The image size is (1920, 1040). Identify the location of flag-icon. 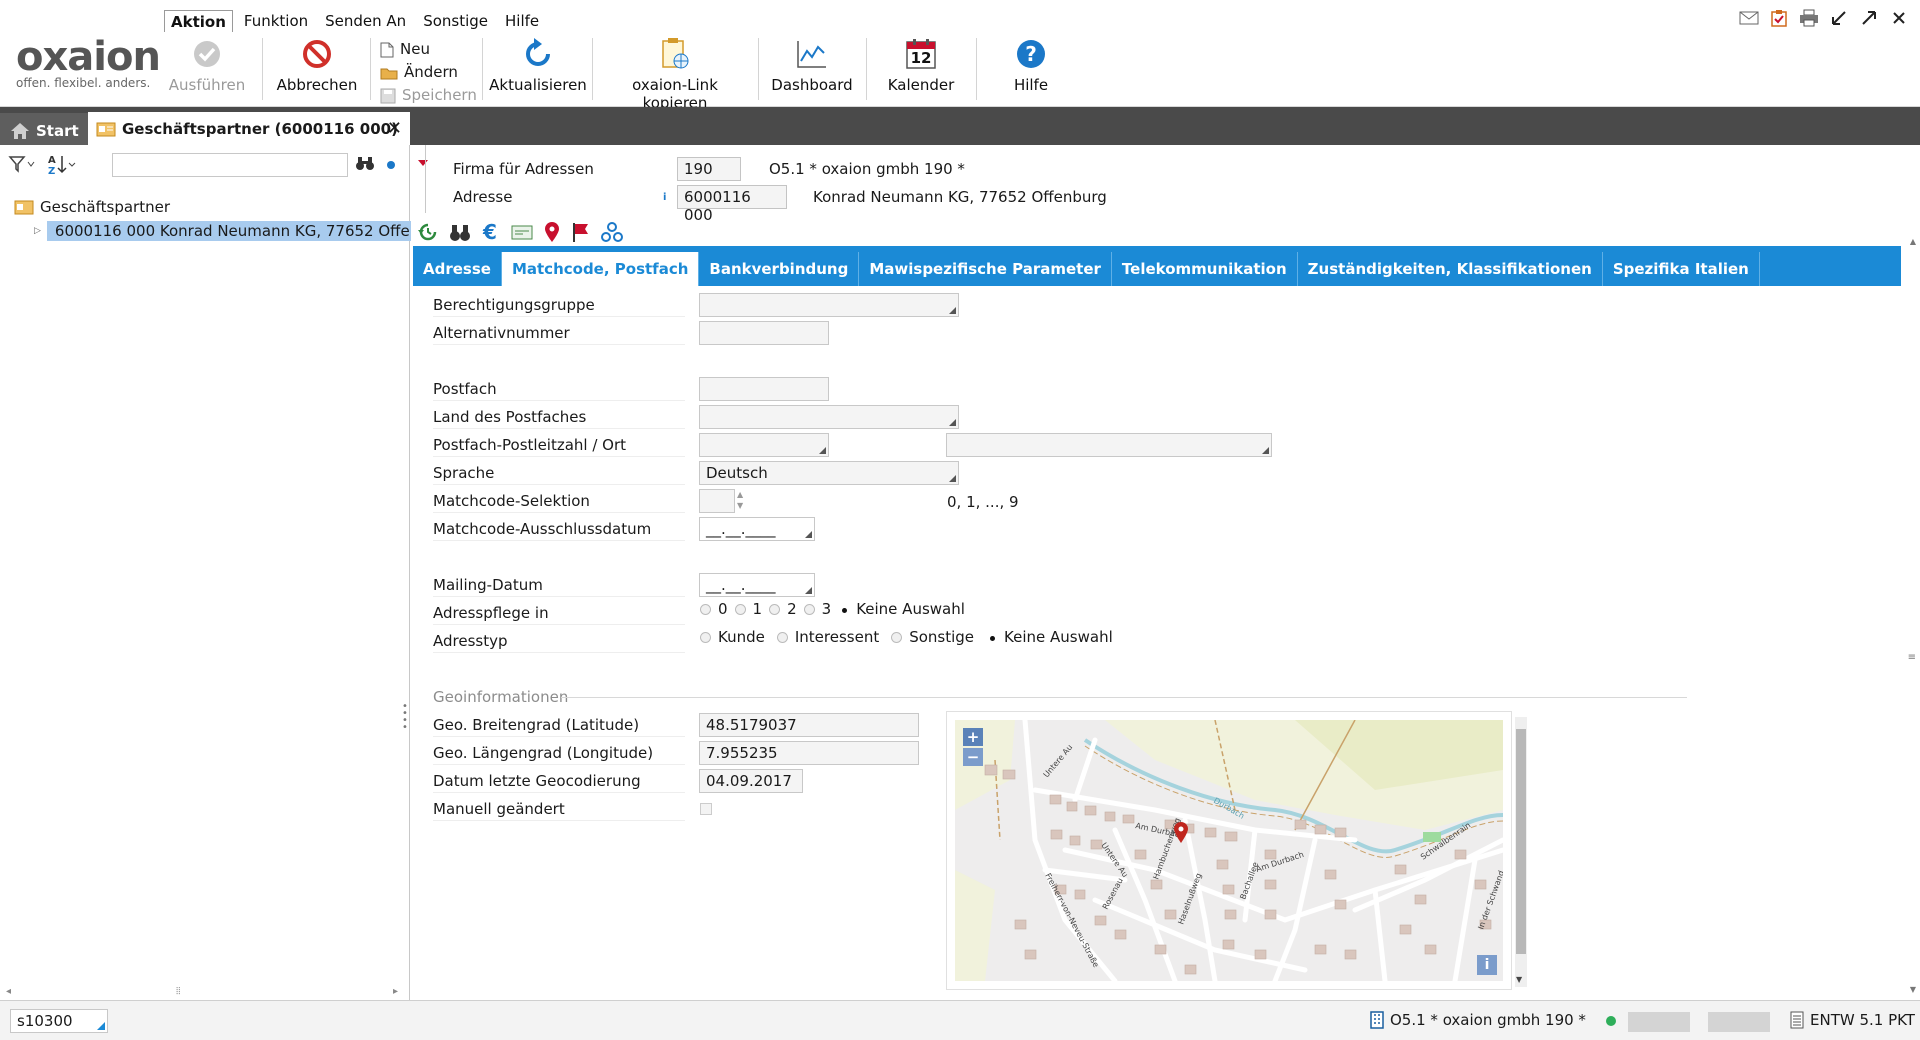
(581, 234).